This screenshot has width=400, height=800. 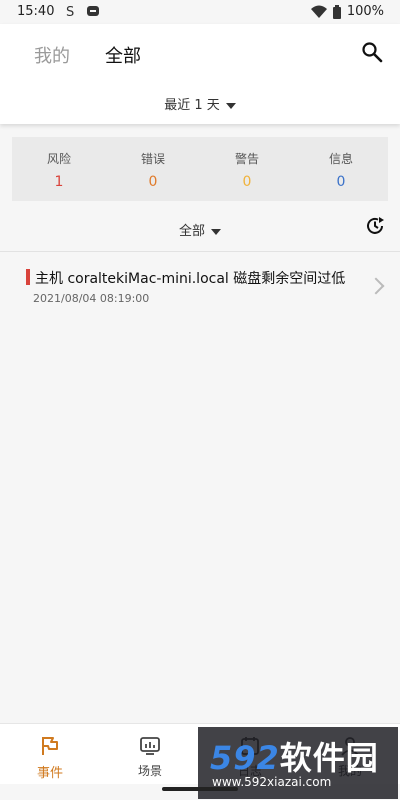 I want to click on watermark-number: 592, so click(x=245, y=758).